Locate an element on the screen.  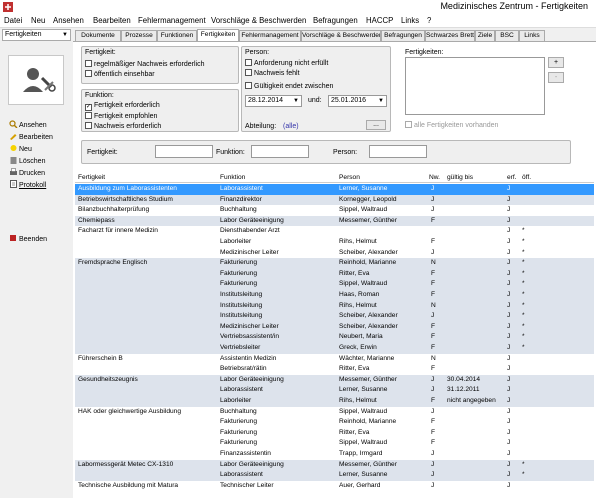
table-row: Finanzassistentin Trapp, Irmgard J J is located at coordinates (334, 454).